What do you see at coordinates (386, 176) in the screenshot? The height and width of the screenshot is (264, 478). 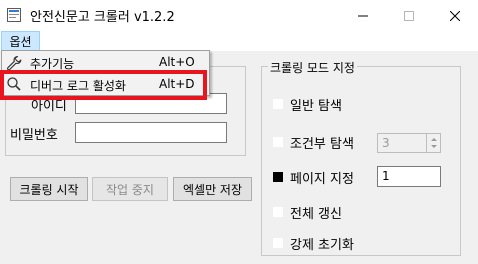 I see `page-number-value: 1` at bounding box center [386, 176].